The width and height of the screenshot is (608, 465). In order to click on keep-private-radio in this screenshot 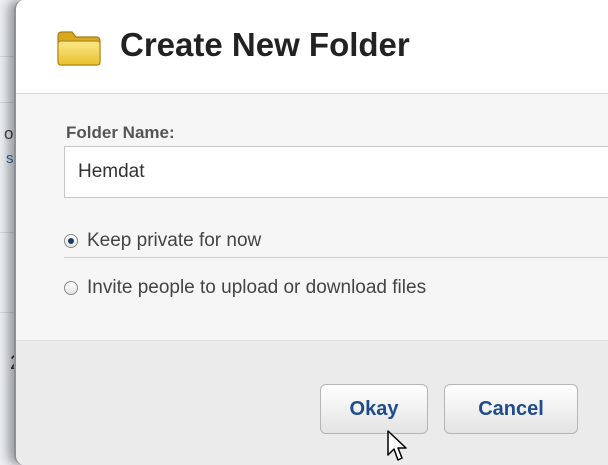, I will do `click(71, 241)`.